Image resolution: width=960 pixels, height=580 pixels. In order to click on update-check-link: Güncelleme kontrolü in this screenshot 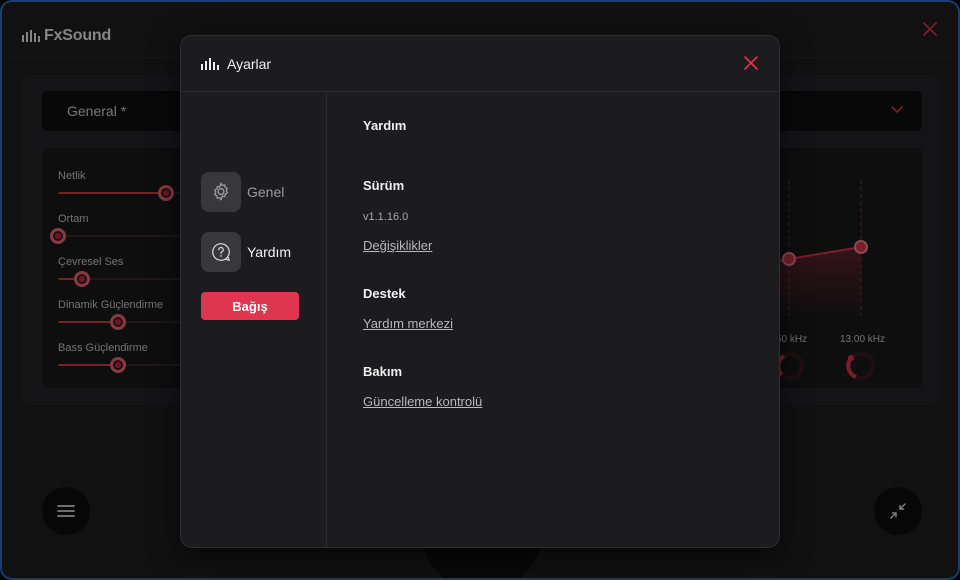, I will do `click(422, 401)`.